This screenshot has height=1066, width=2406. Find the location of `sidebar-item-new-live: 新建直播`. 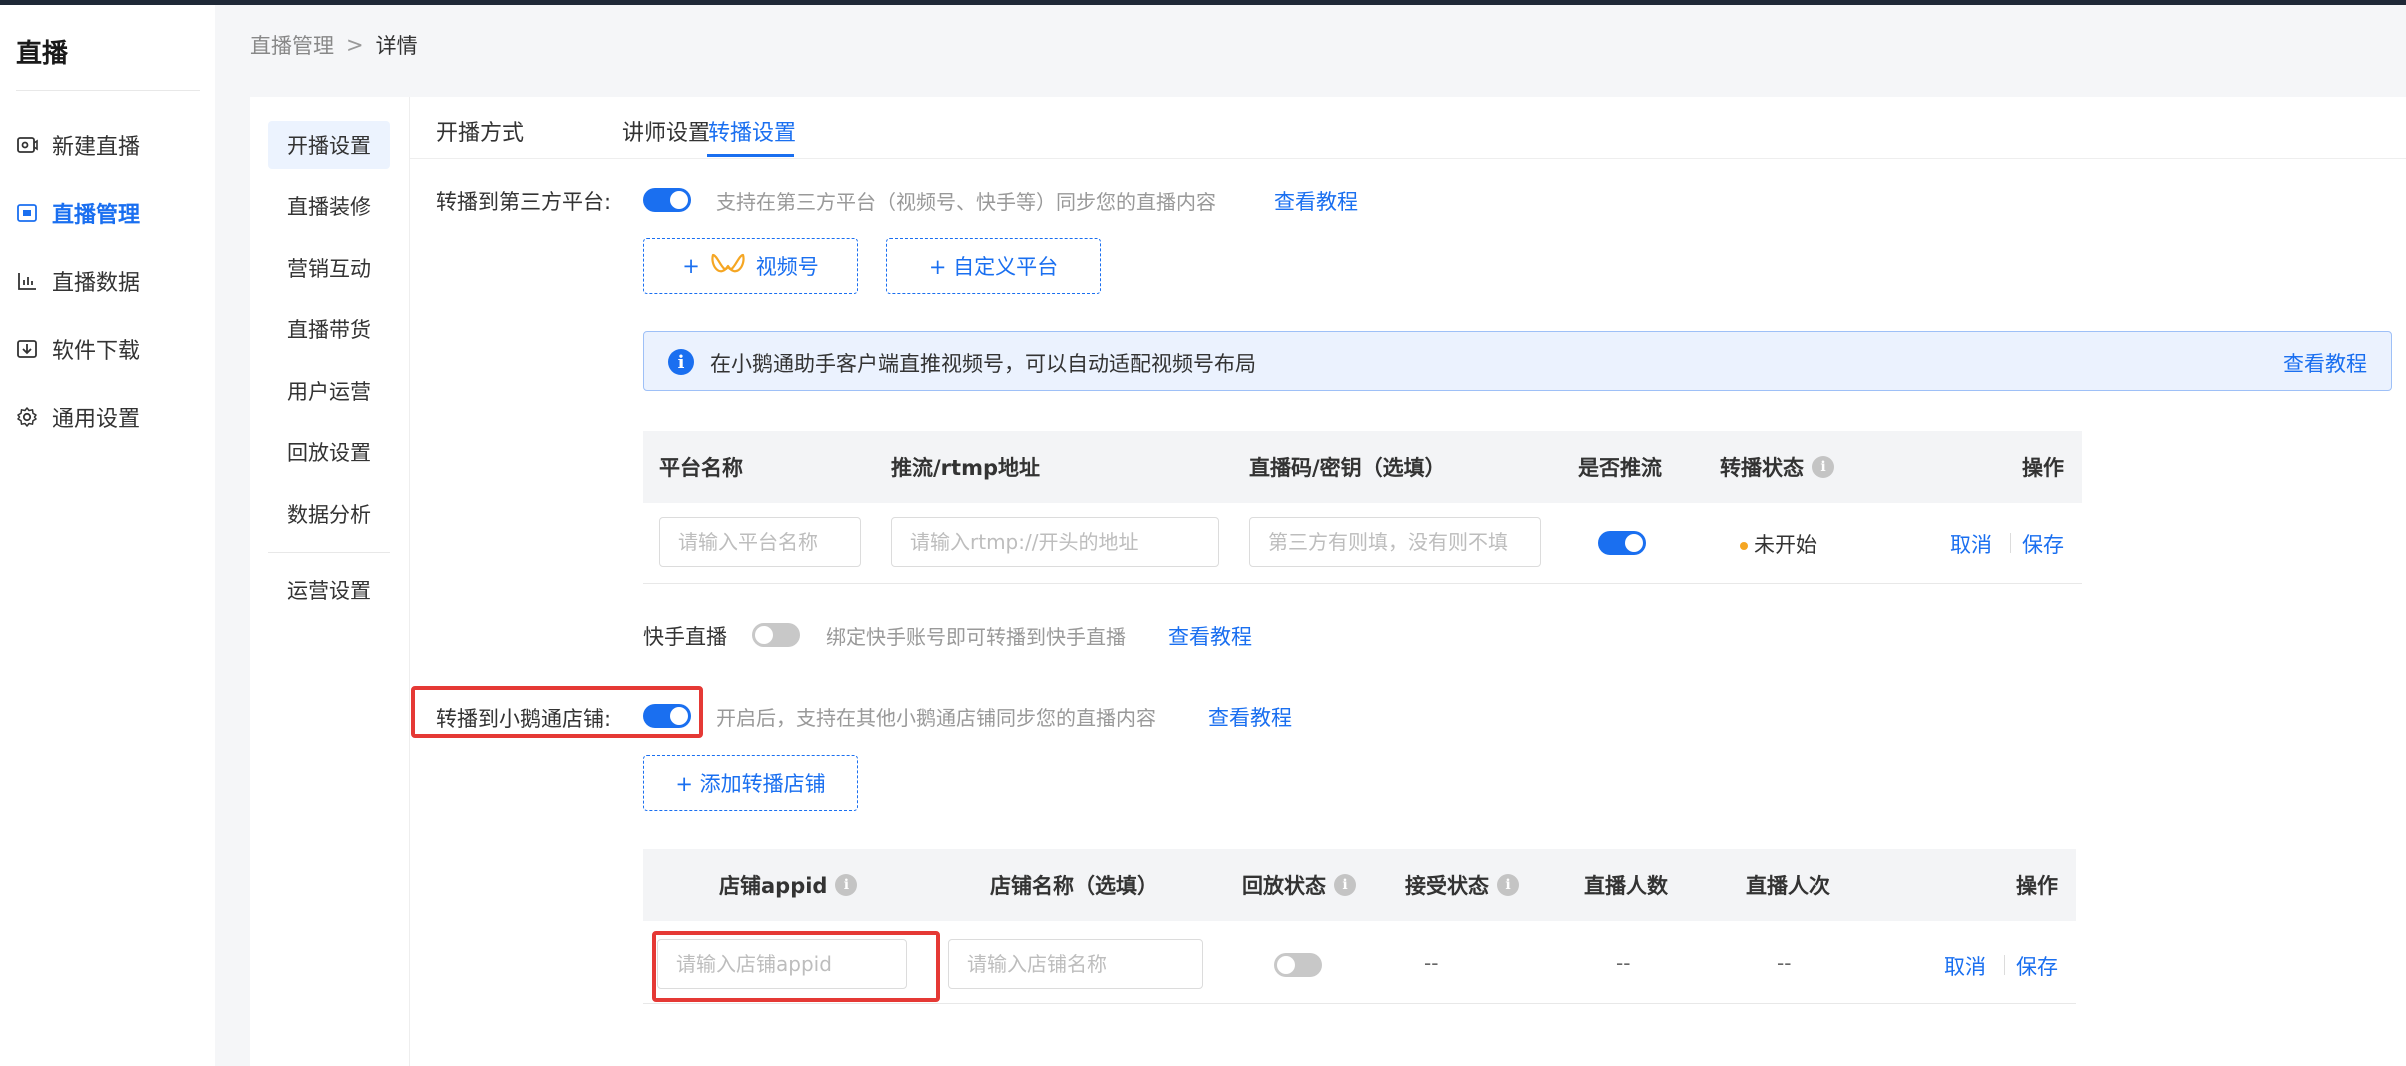

sidebar-item-new-live: 新建直播 is located at coordinates (78, 145).